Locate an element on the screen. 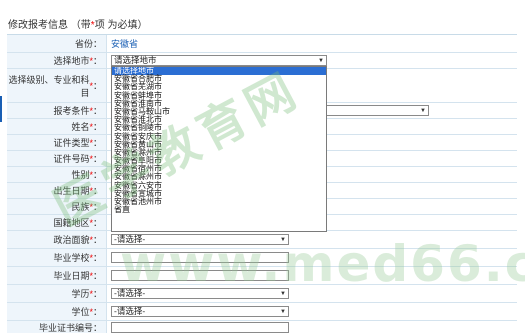 The width and height of the screenshot is (525, 333). watermark-url: www.med66.com is located at coordinates (322, 264).